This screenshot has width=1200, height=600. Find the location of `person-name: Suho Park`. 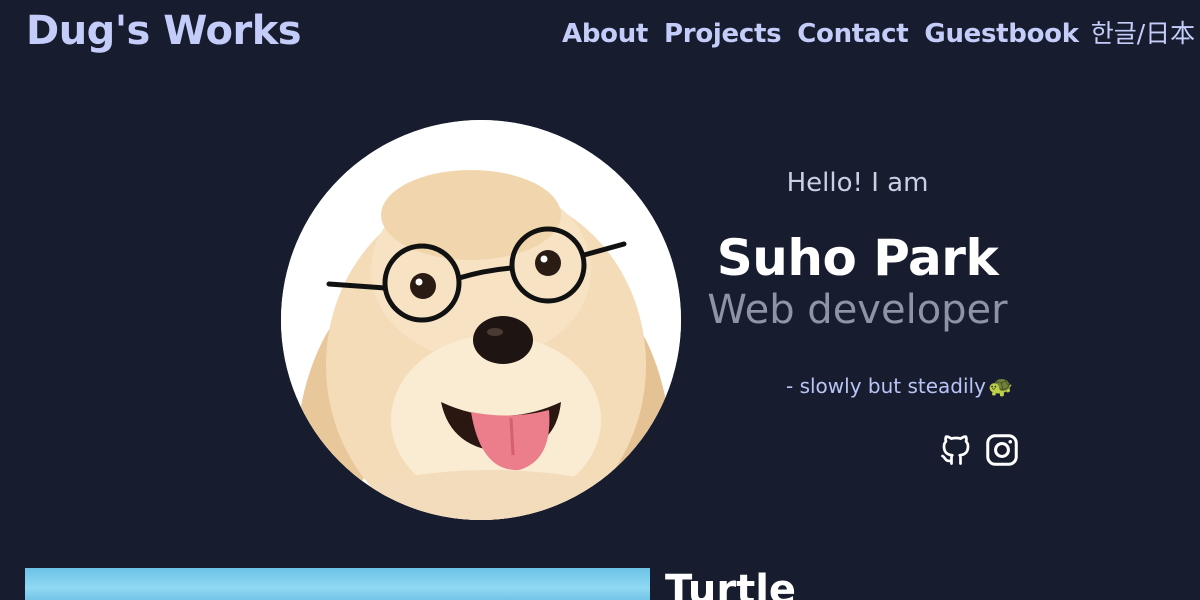

person-name: Suho Park is located at coordinates (857, 258).